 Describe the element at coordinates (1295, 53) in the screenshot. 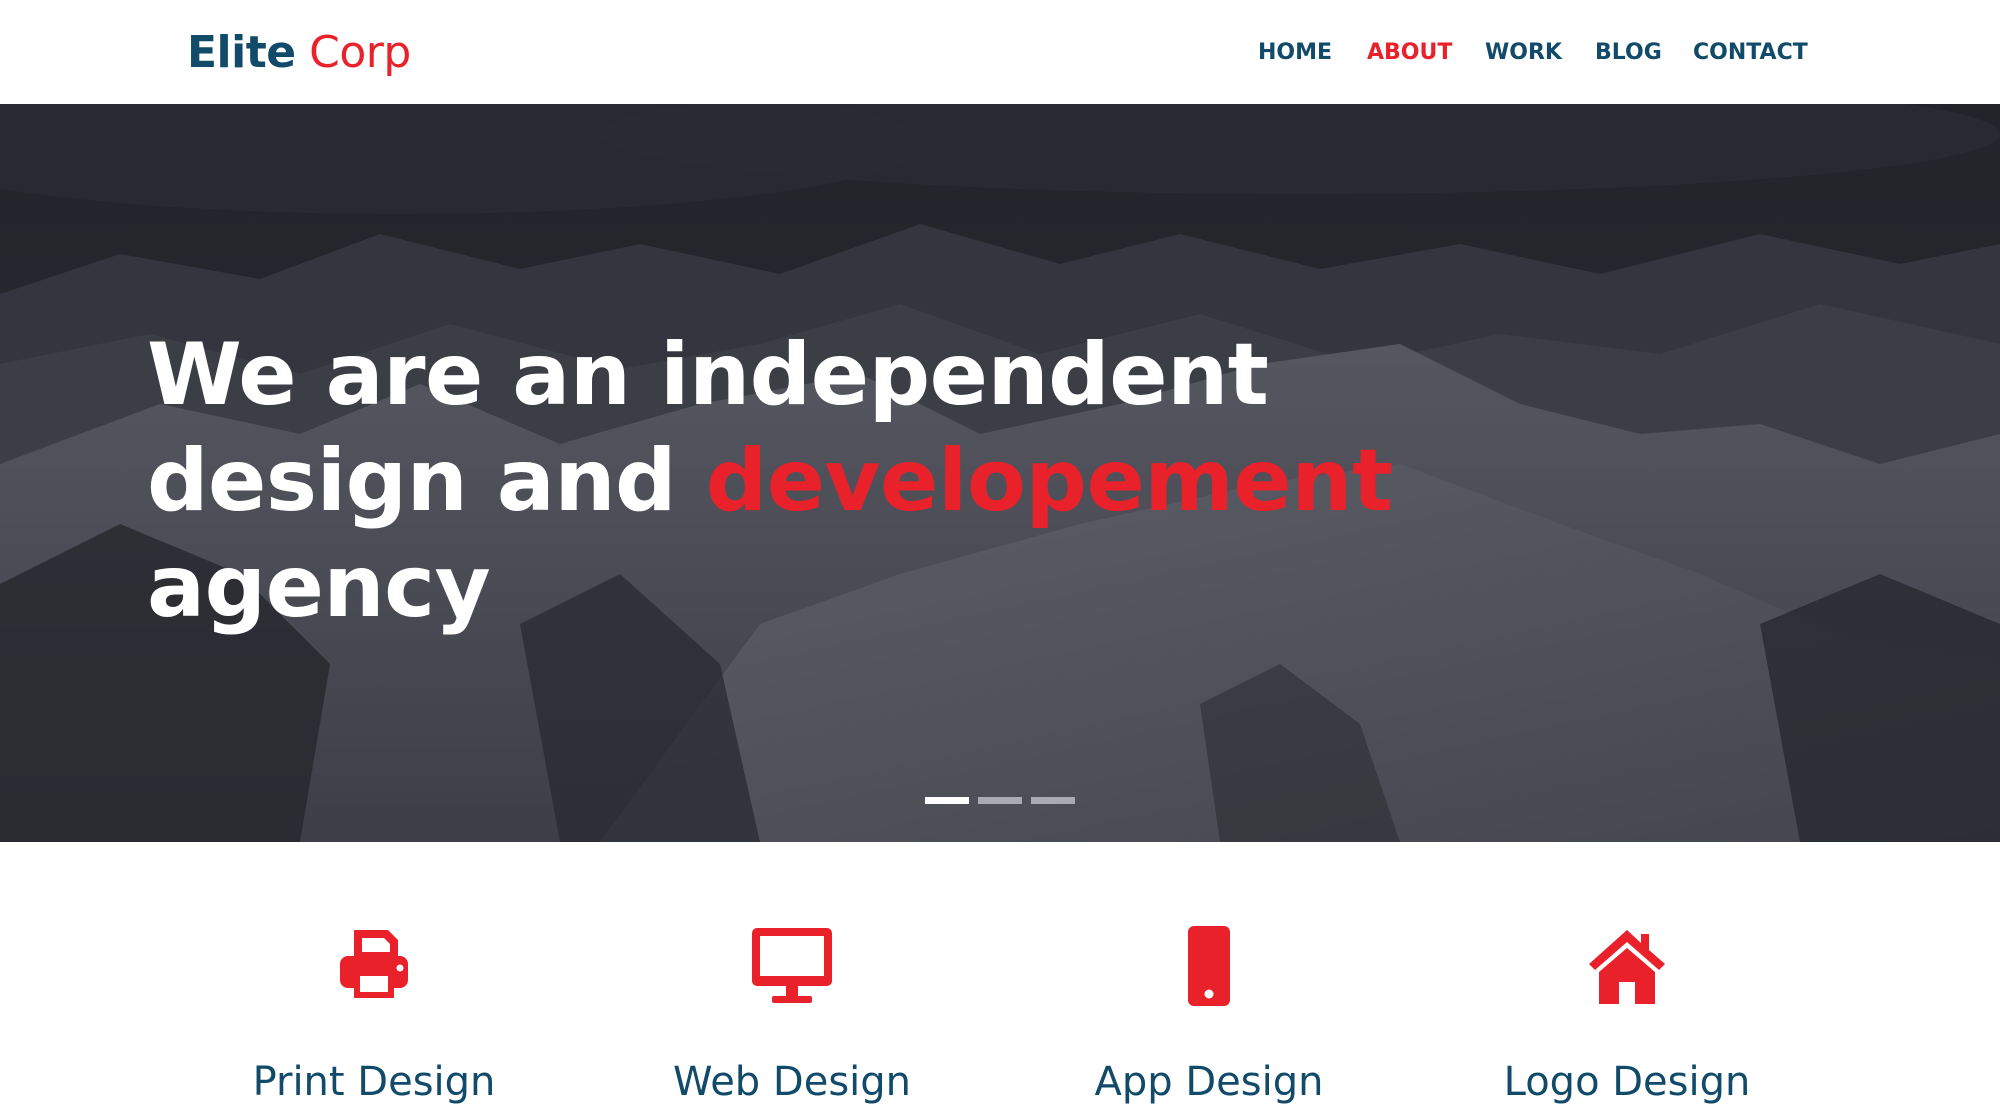

I see `nav-link-home: HOME` at that location.